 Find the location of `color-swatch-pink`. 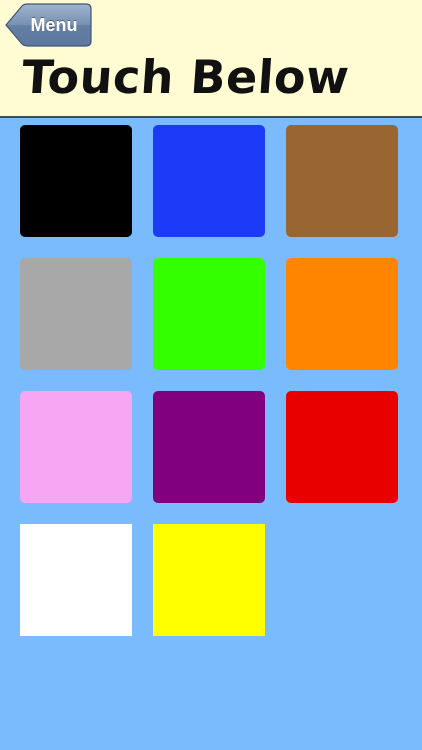

color-swatch-pink is located at coordinates (76, 447).